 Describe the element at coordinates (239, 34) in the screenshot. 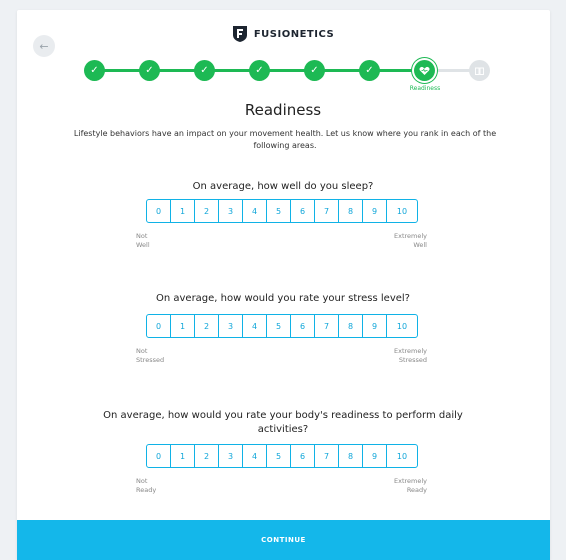

I see `fusionetics-logo-icon` at that location.